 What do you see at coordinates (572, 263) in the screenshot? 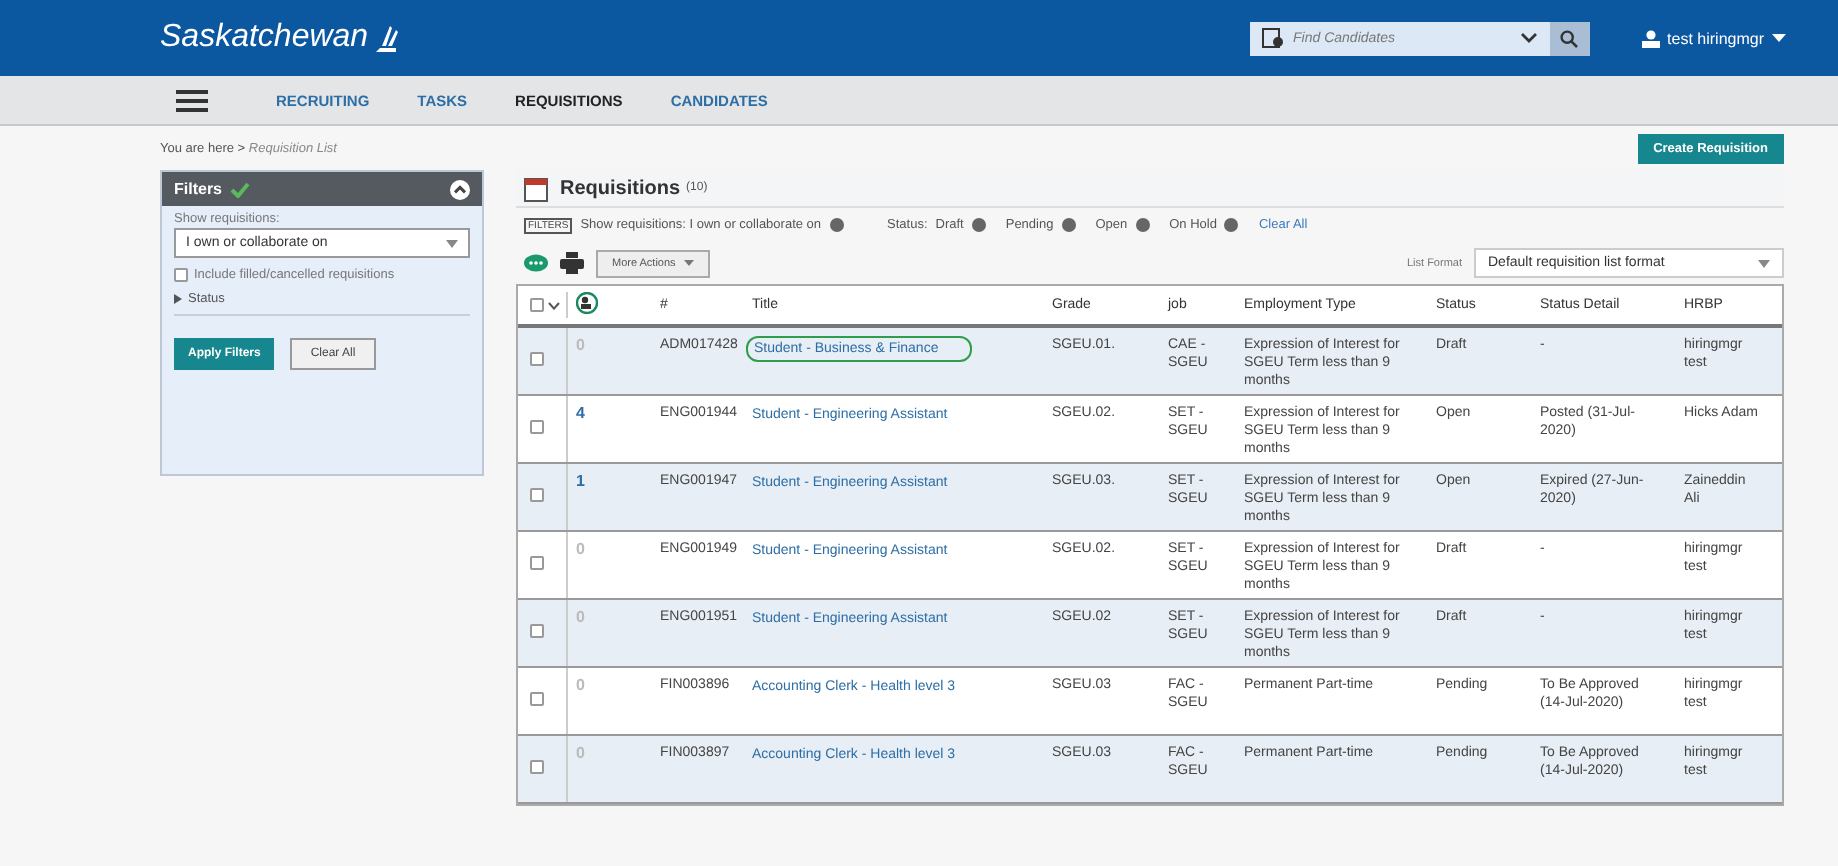
I see `print-icon` at bounding box center [572, 263].